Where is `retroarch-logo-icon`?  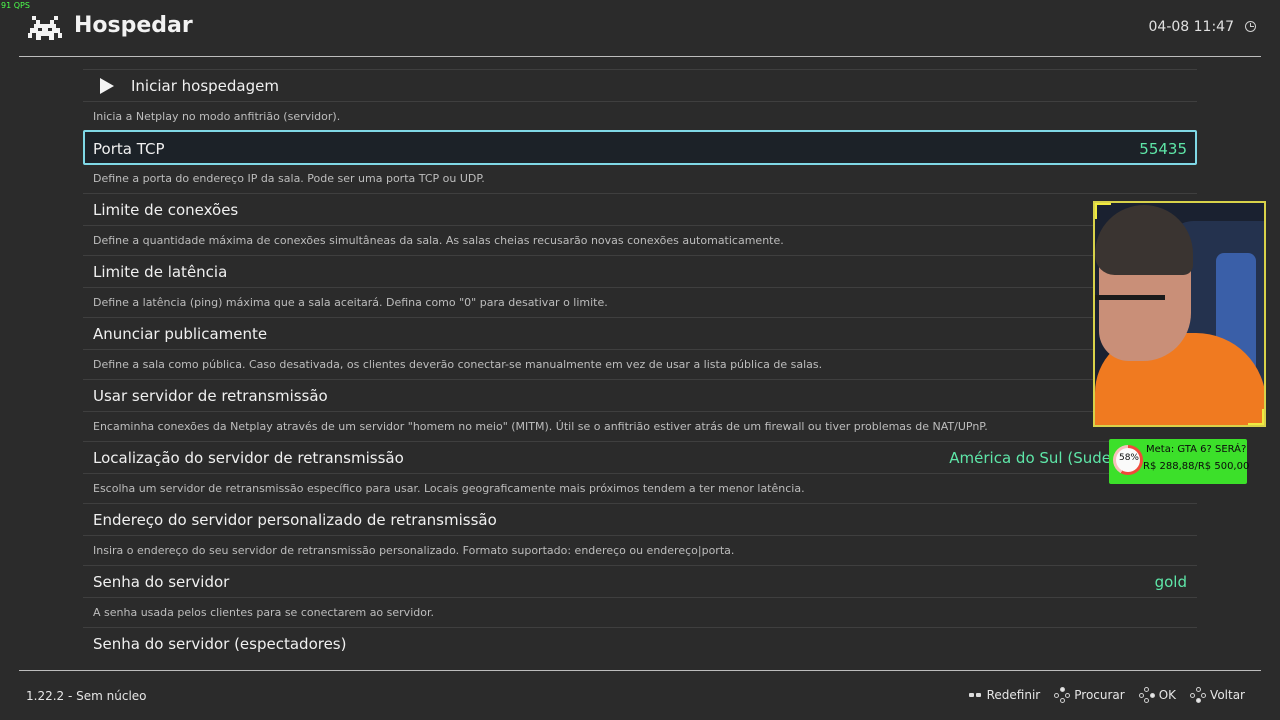 retroarch-logo-icon is located at coordinates (45, 28).